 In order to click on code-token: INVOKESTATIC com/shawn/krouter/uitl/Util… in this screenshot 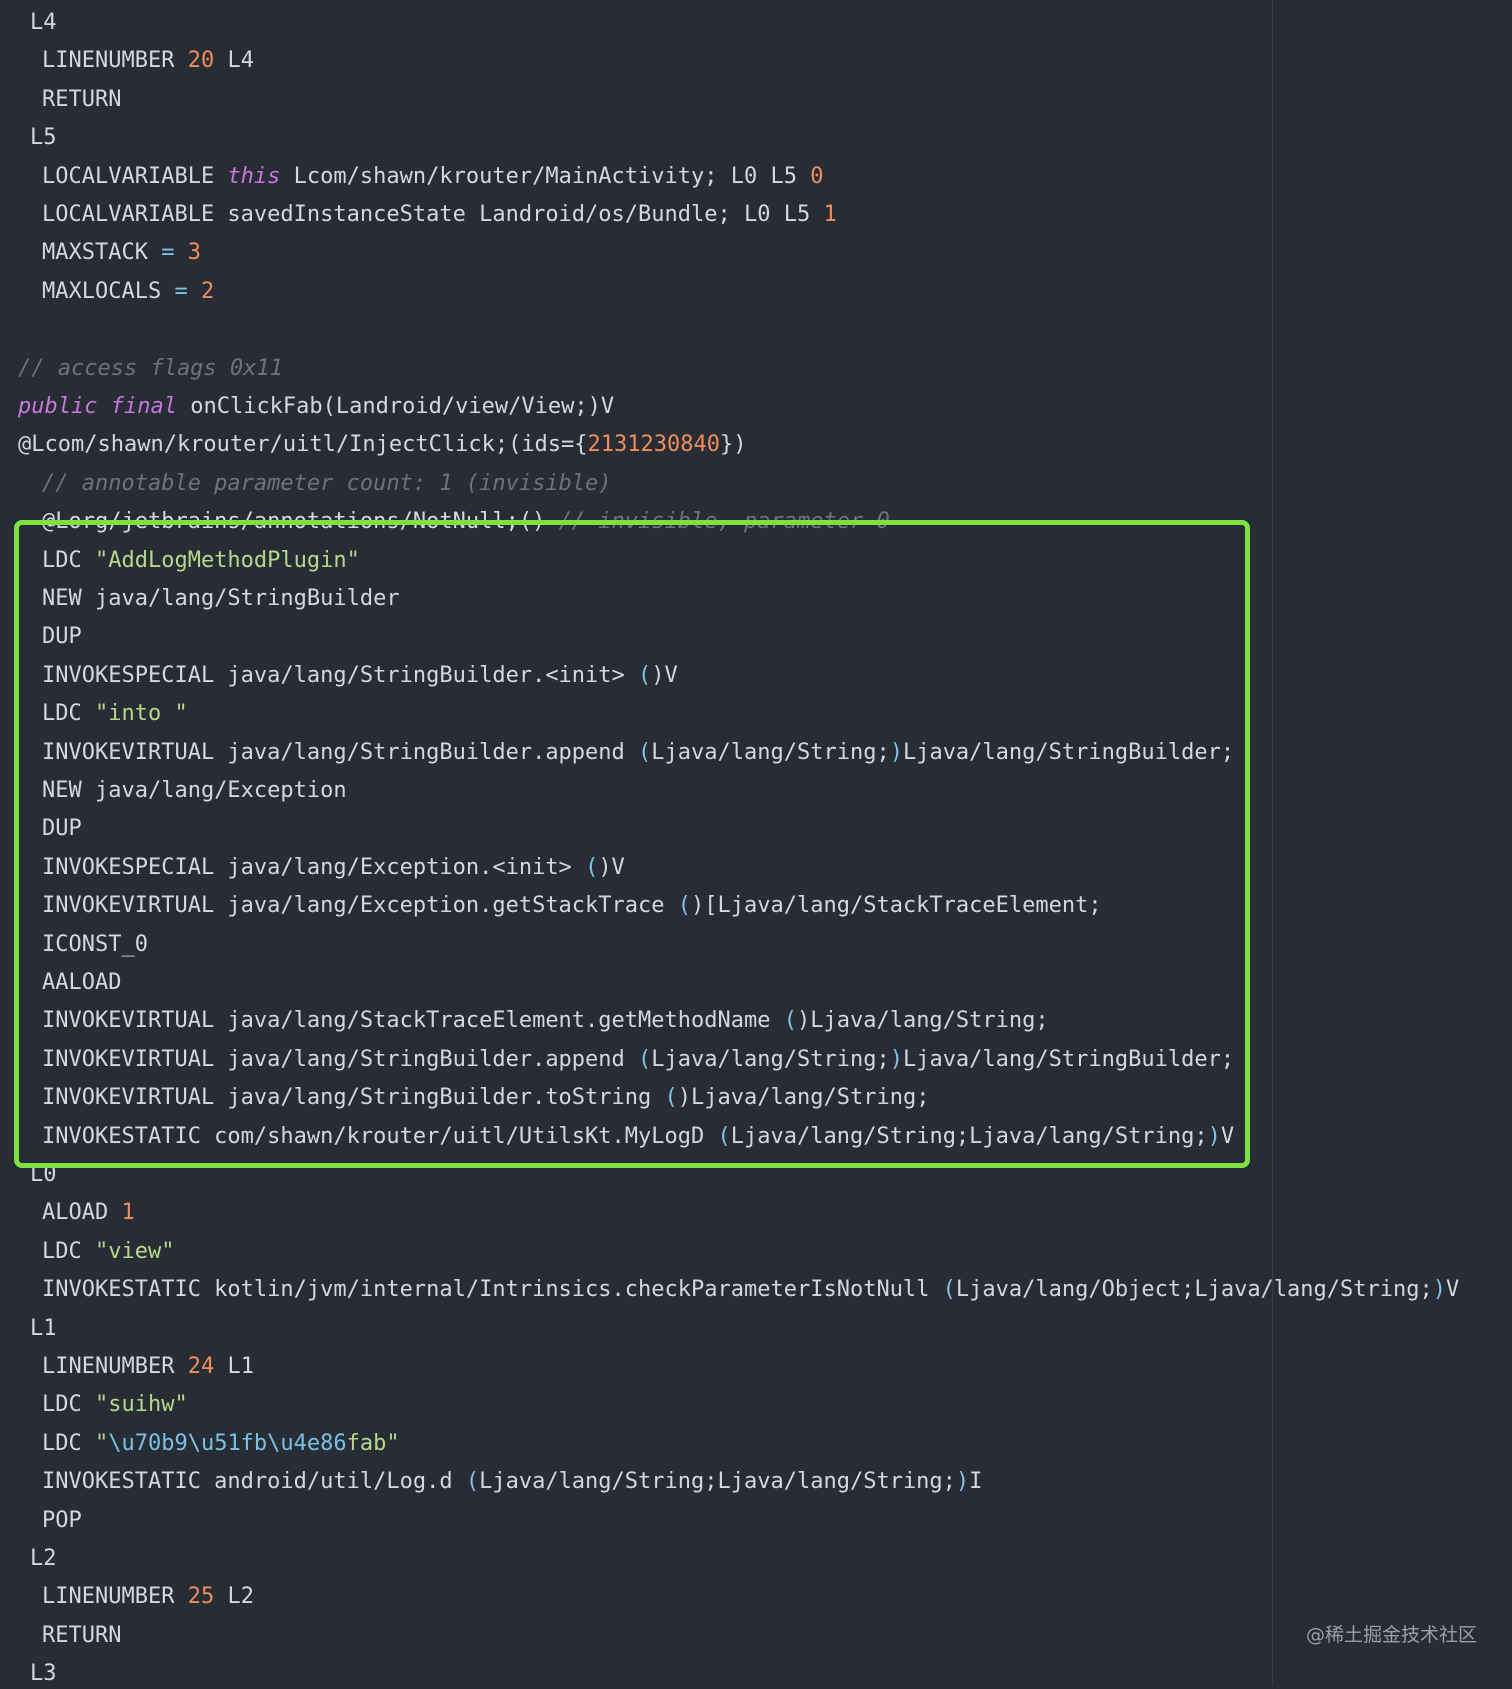, I will do `click(380, 1136)`.